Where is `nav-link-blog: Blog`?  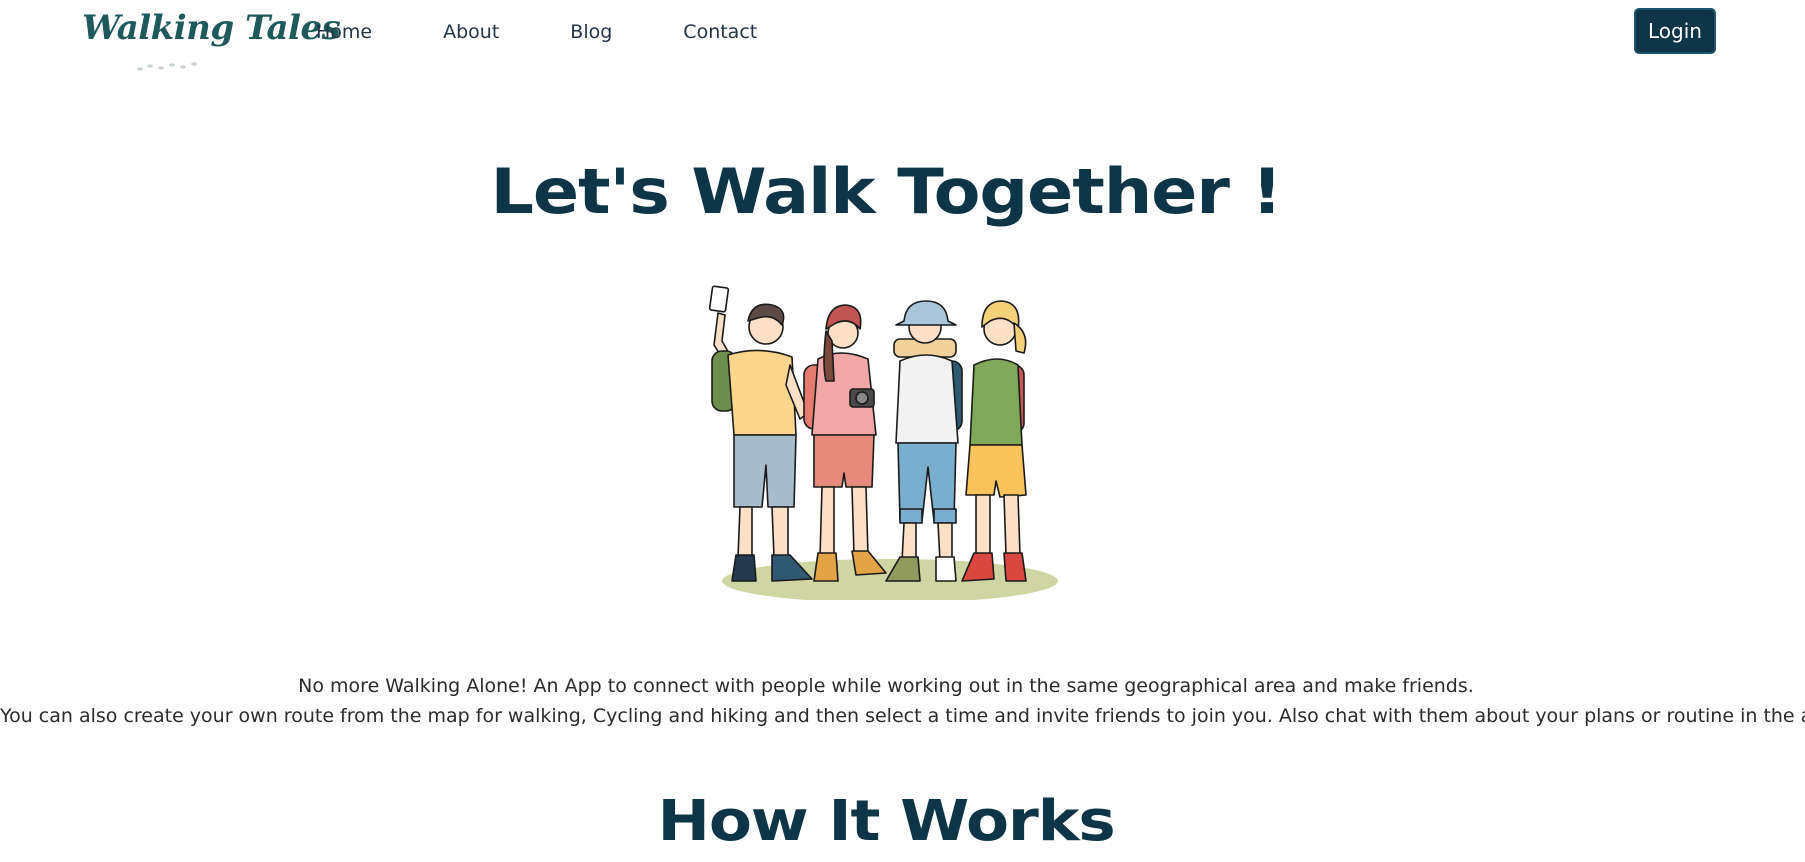
nav-link-blog: Blog is located at coordinates (591, 32).